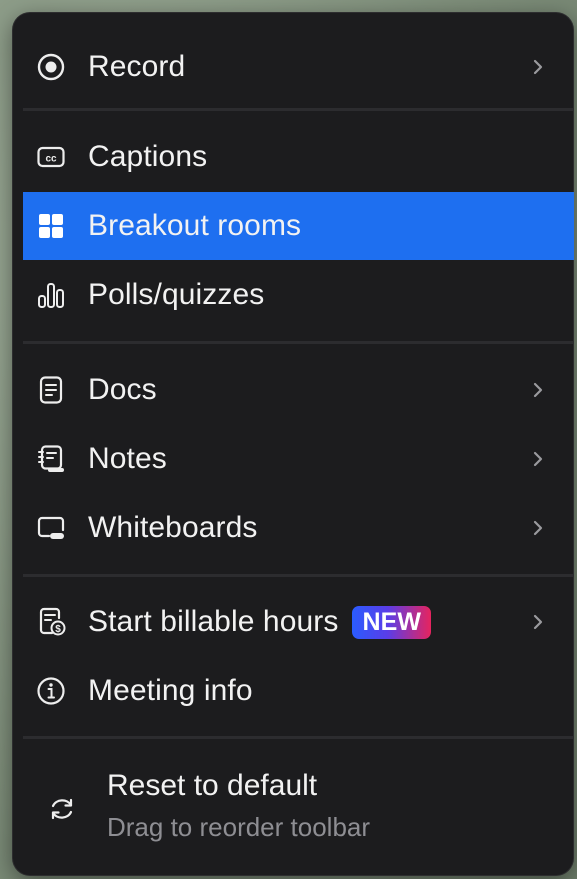 Image resolution: width=577 pixels, height=879 pixels. Describe the element at coordinates (51, 622) in the screenshot. I see `billing-icon: $` at that location.